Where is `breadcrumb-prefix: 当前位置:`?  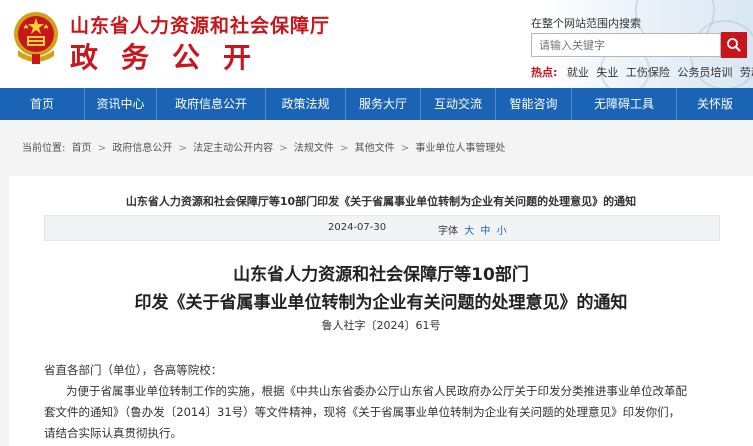
breadcrumb-prefix: 当前位置: is located at coordinates (44, 148).